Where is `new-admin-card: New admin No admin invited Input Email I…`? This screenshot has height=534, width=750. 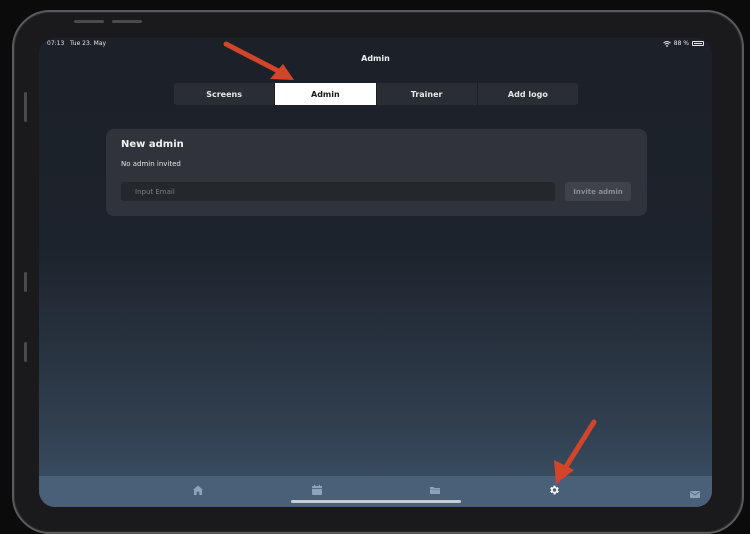
new-admin-card: New admin No admin invited Input Email I… is located at coordinates (376, 172).